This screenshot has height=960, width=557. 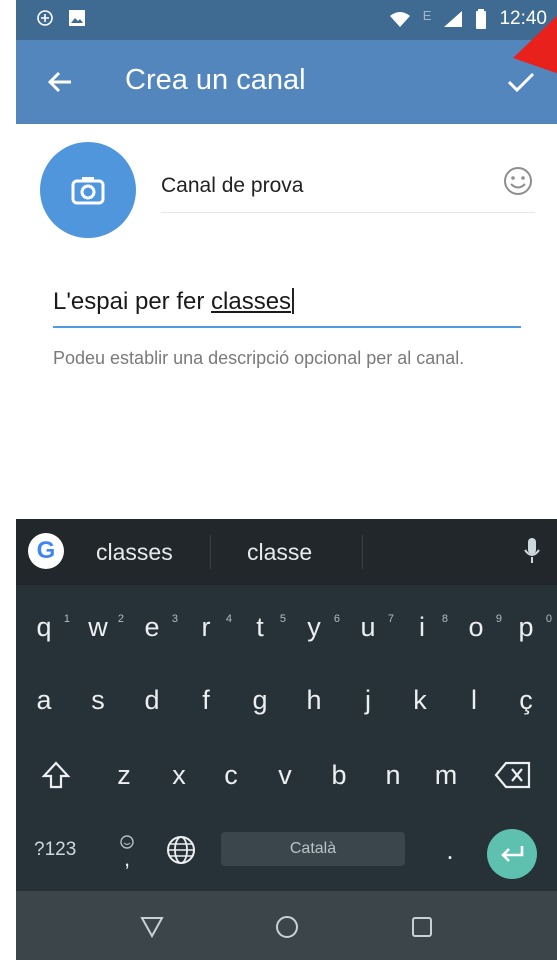 I want to click on navigation-bar, so click(x=286, y=925).